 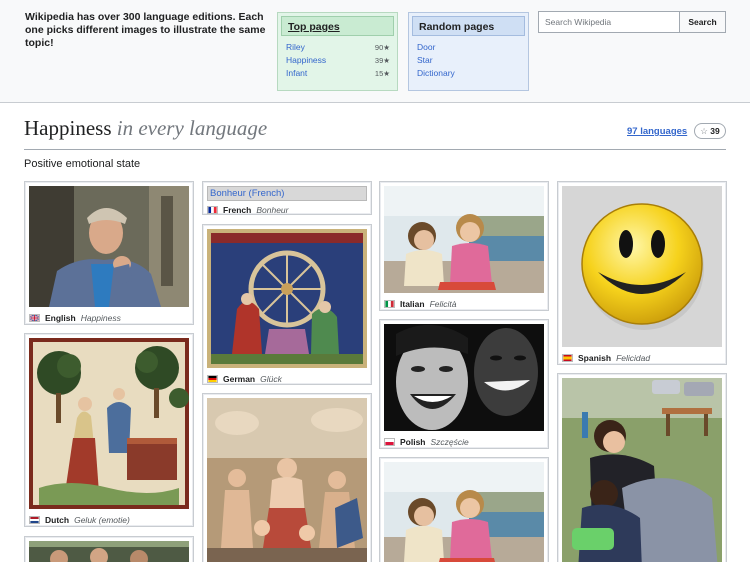 I want to click on list-item: Door, so click(x=469, y=47).